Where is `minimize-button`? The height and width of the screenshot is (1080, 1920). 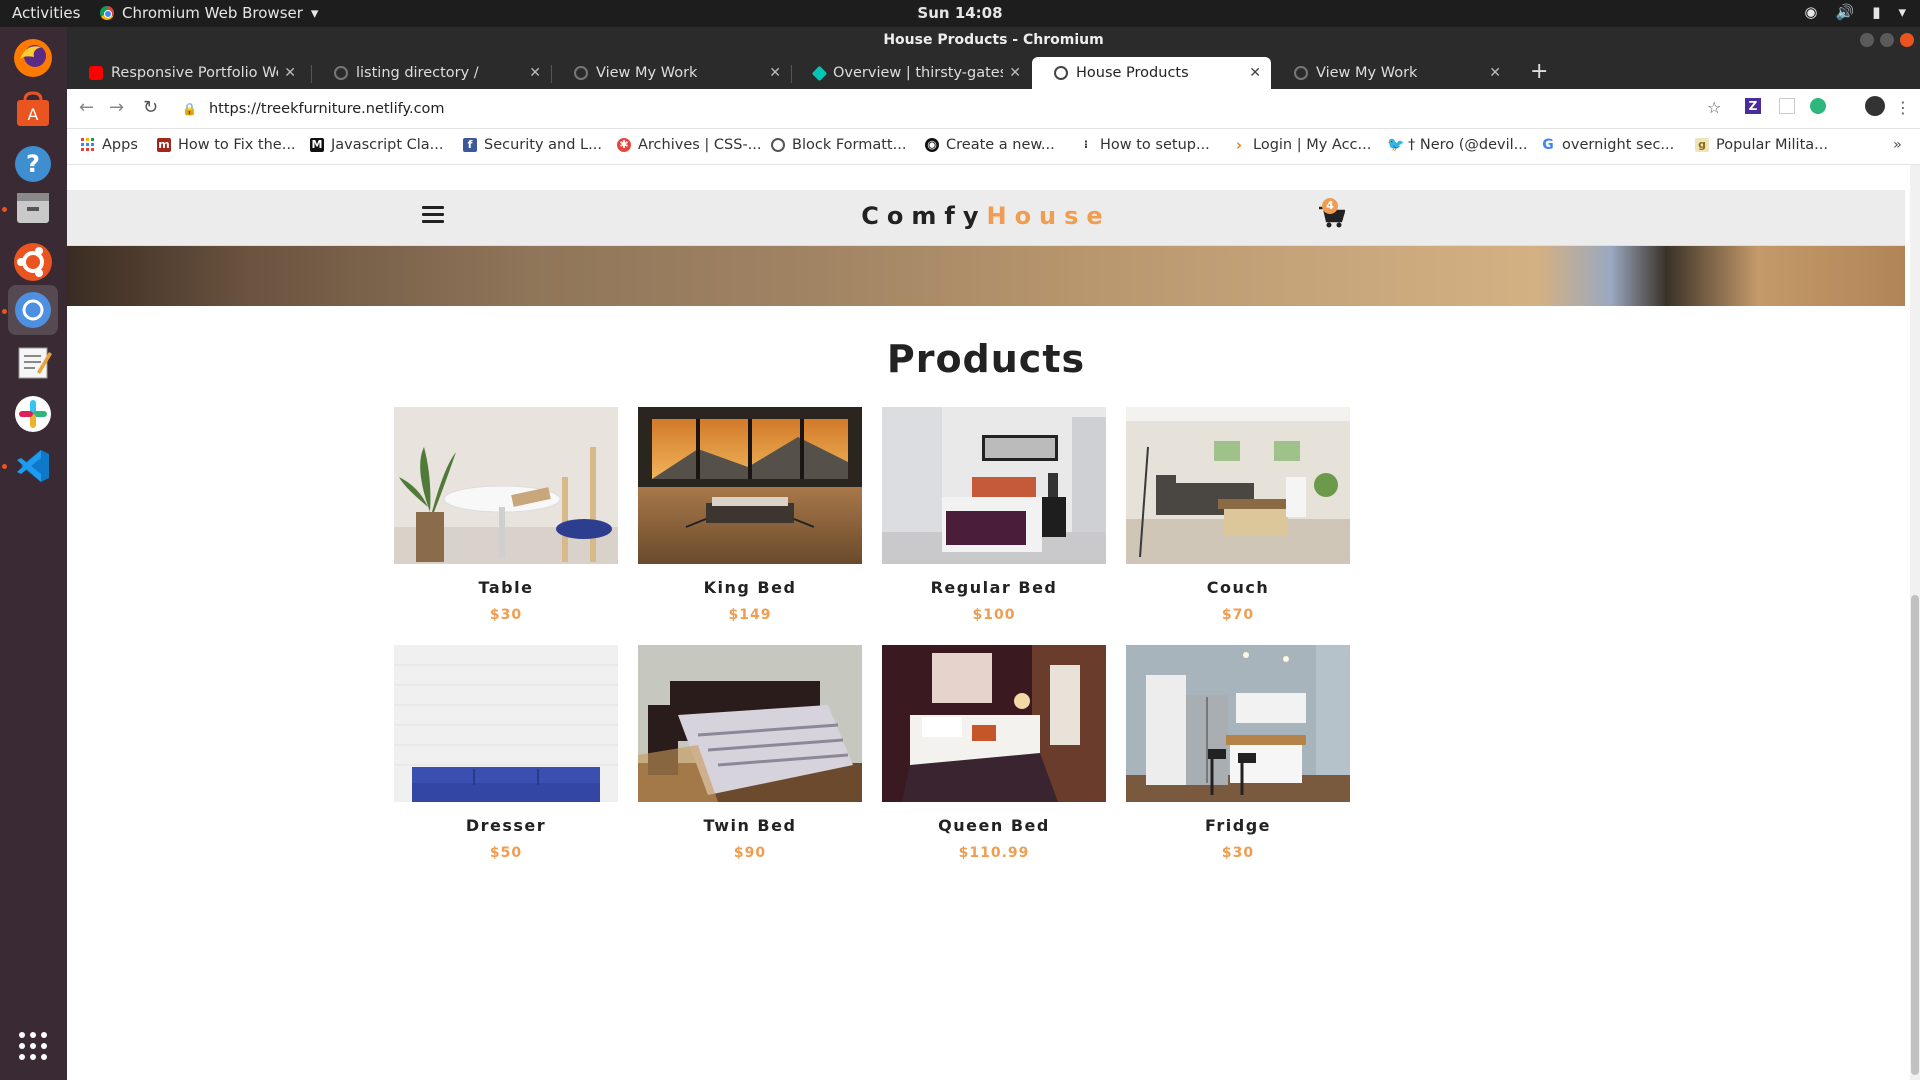 minimize-button is located at coordinates (1867, 40).